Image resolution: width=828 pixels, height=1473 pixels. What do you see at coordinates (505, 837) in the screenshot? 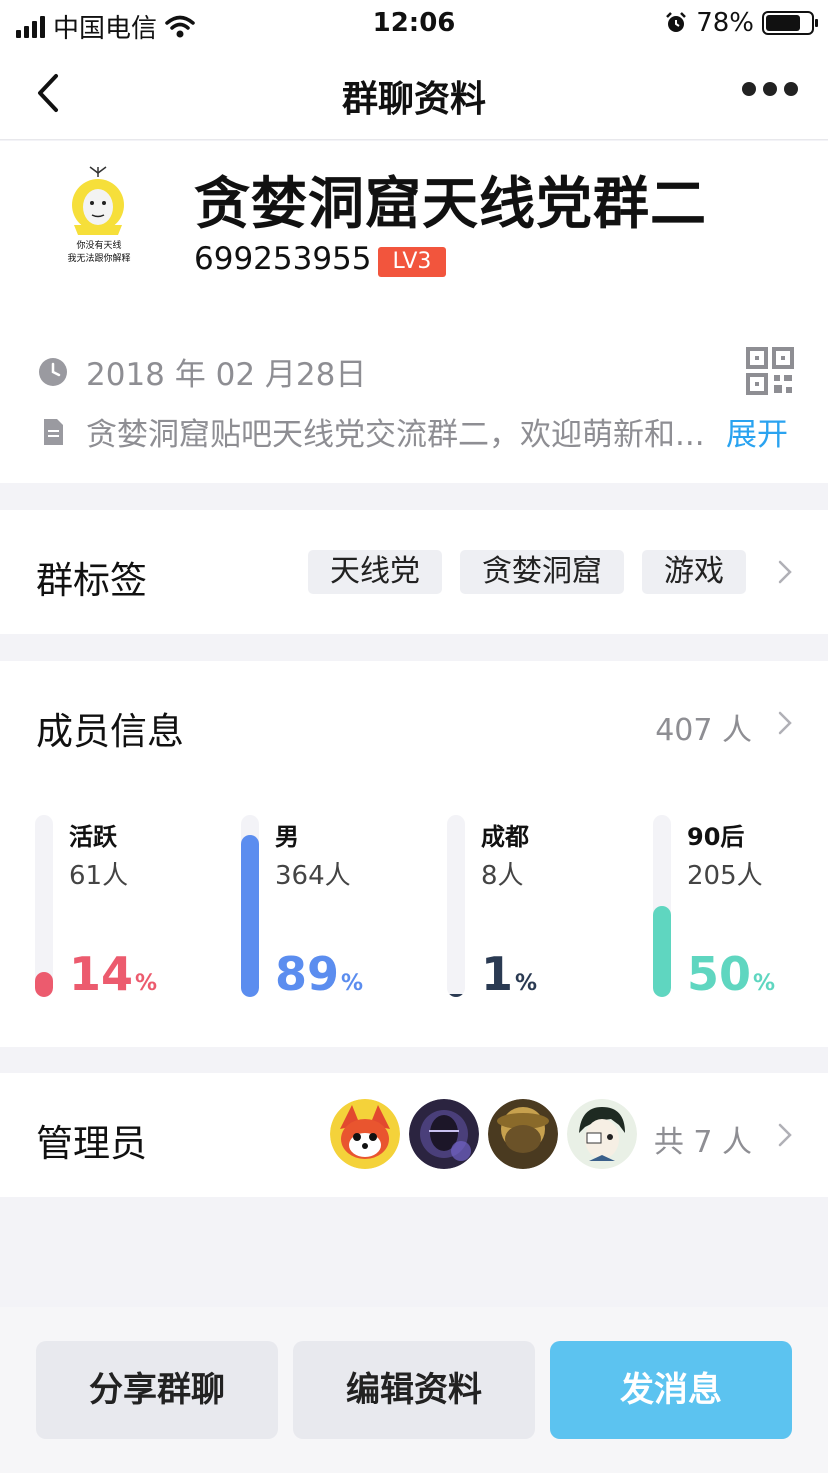
I see `stat-label: 成都` at bounding box center [505, 837].